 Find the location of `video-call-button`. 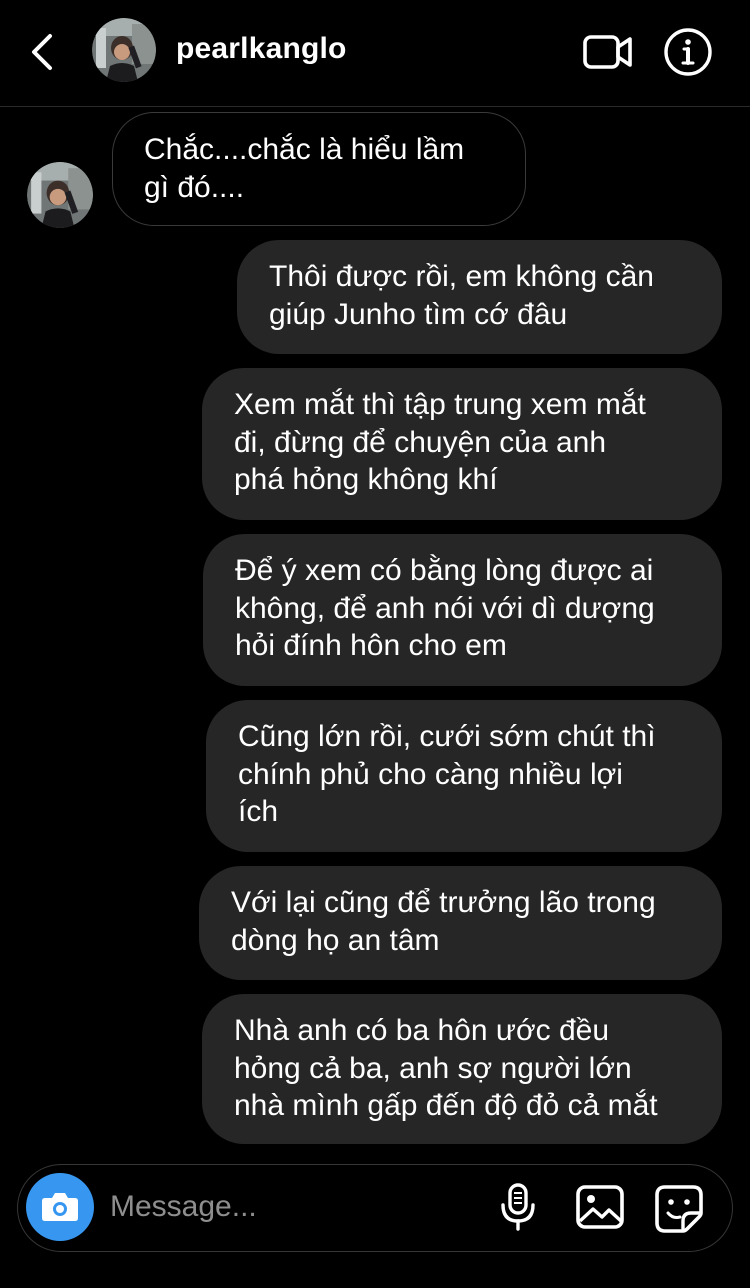

video-call-button is located at coordinates (608, 52).